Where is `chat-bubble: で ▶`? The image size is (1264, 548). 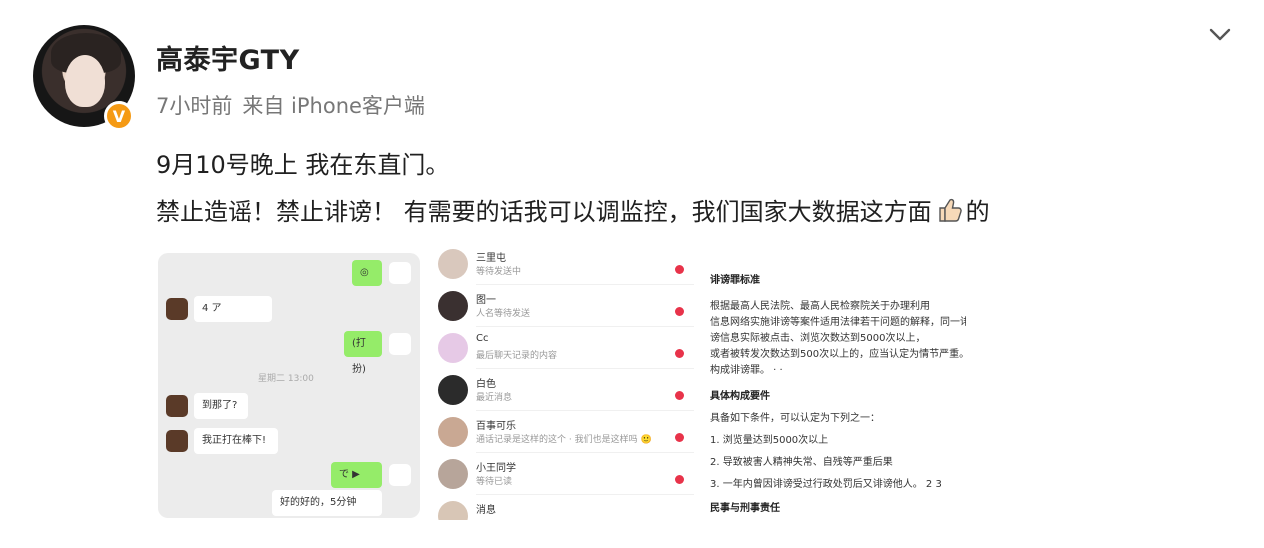
chat-bubble: で ▶ is located at coordinates (356, 475).